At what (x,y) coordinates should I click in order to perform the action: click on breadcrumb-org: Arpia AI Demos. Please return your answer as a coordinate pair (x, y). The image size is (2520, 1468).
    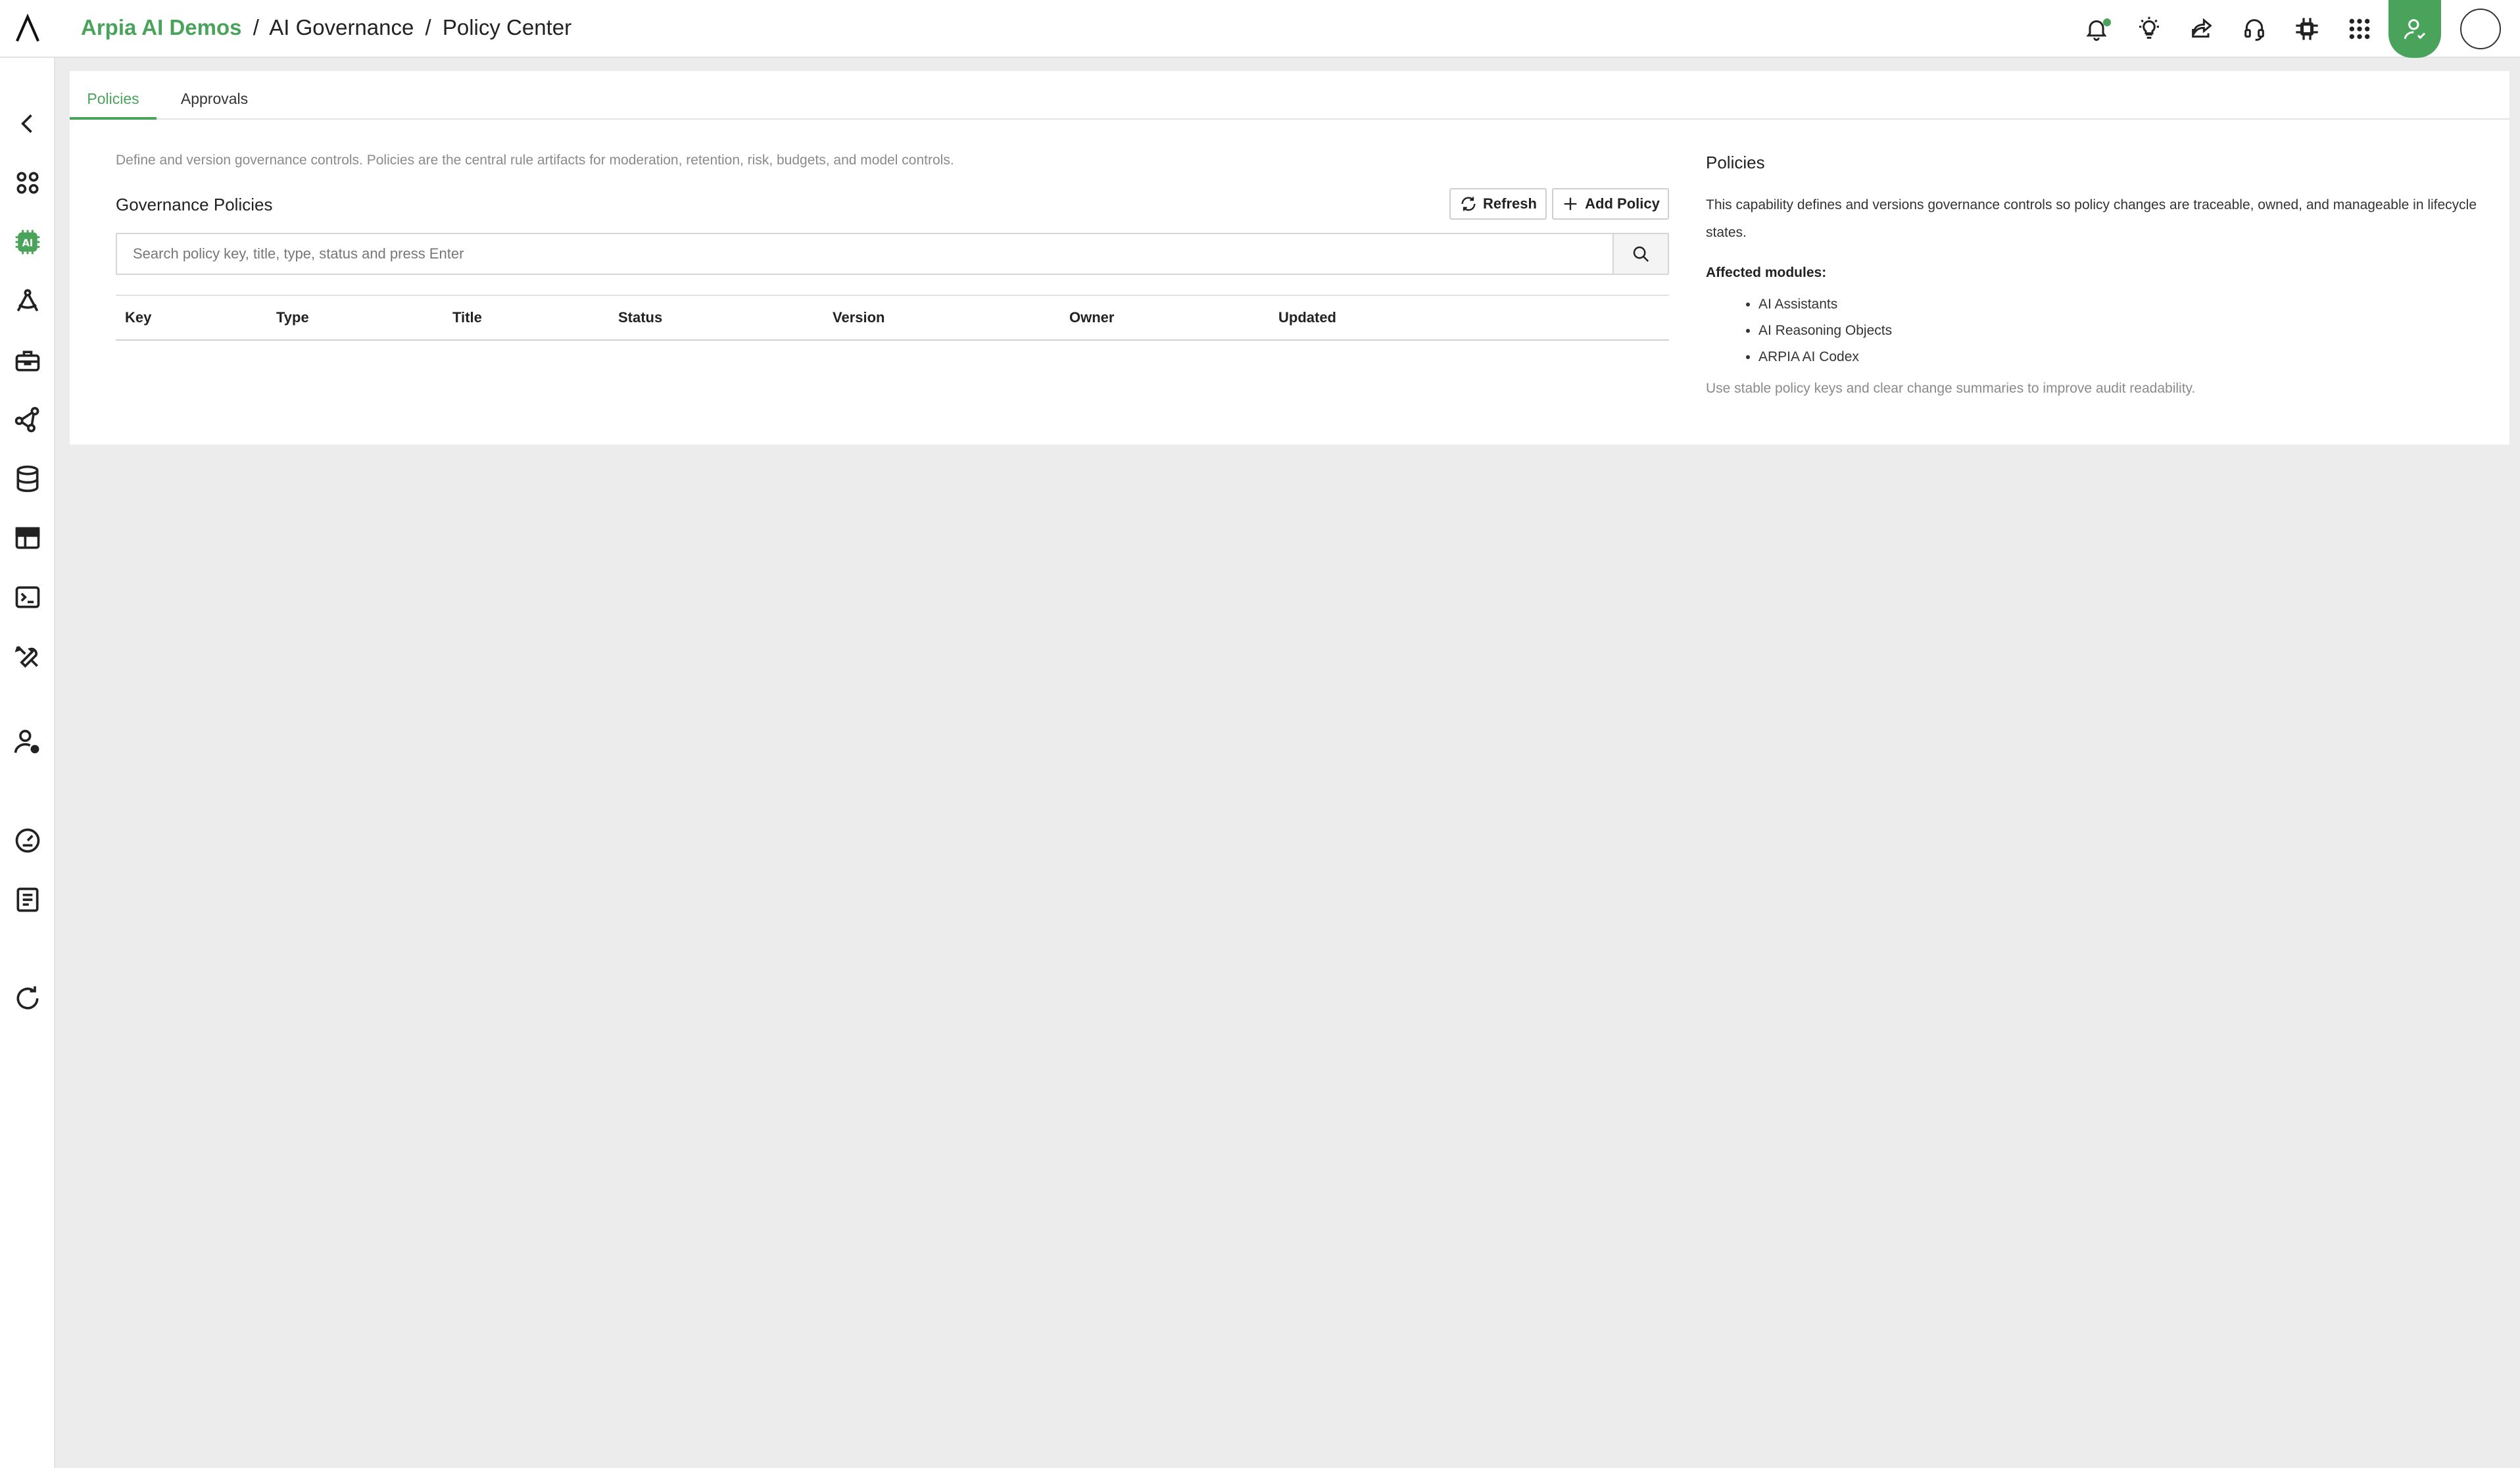
    Looking at the image, I should click on (161, 27).